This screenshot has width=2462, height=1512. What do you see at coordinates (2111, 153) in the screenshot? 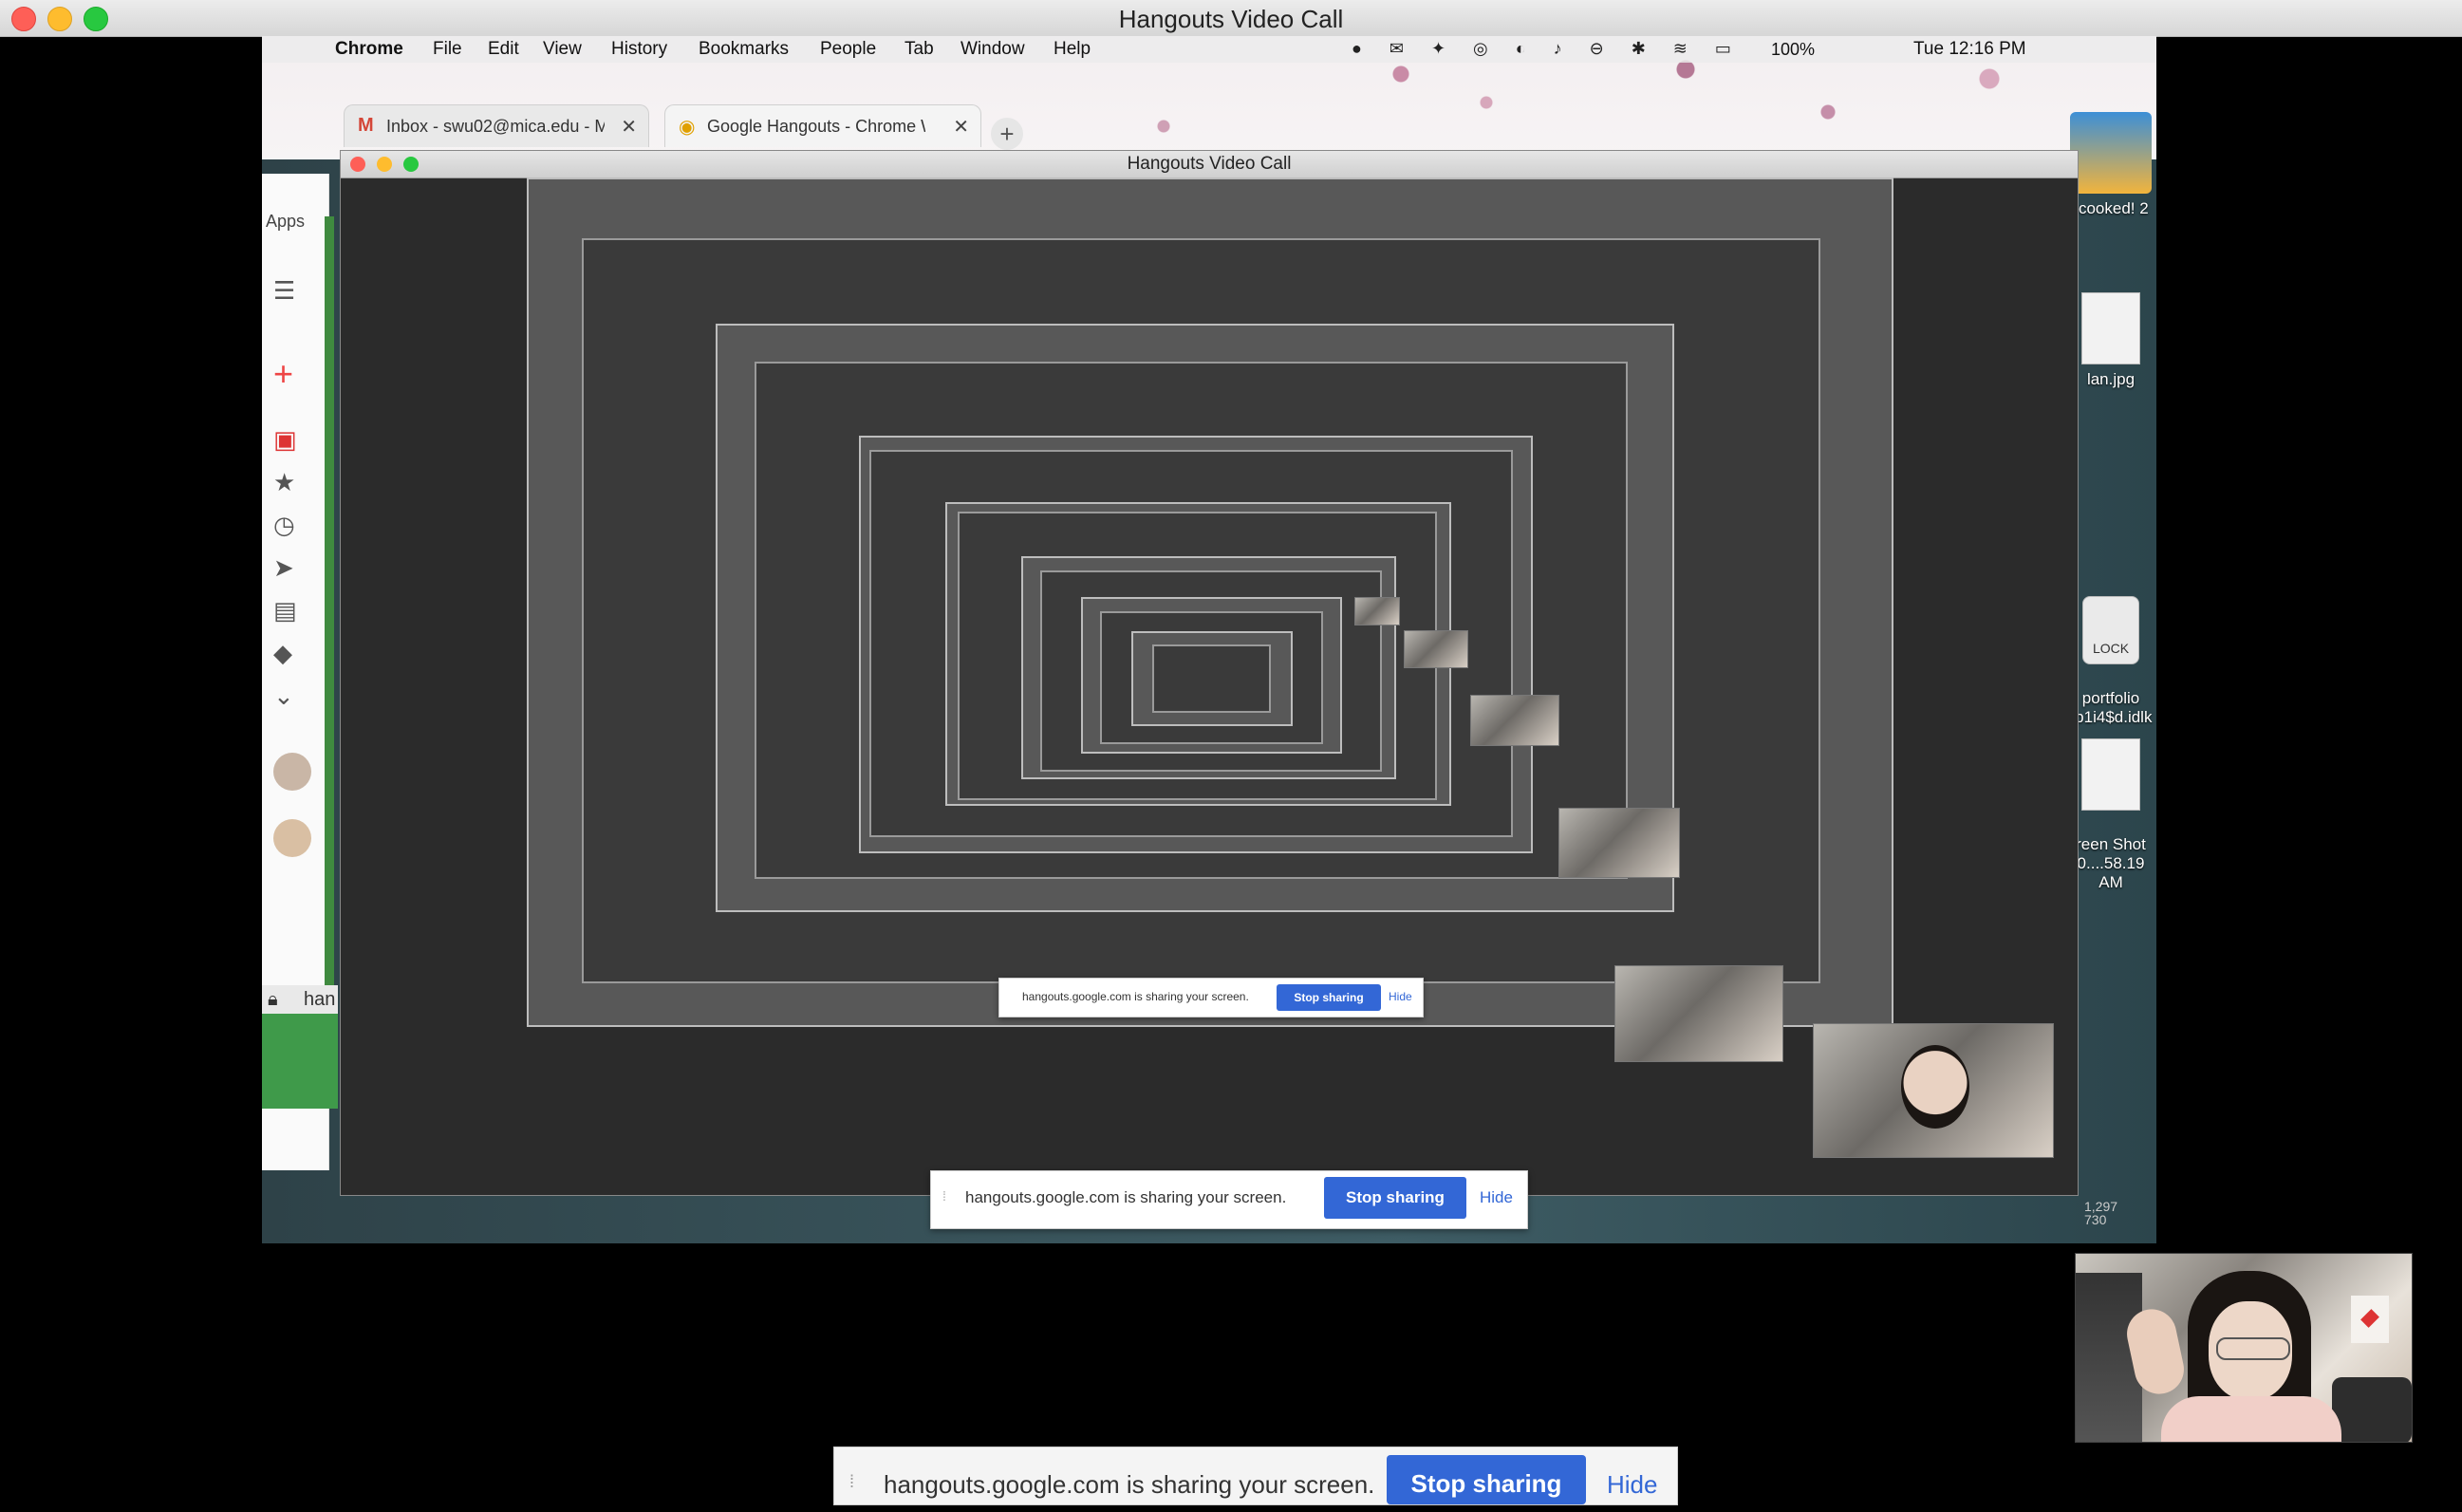
I see `game-icon` at bounding box center [2111, 153].